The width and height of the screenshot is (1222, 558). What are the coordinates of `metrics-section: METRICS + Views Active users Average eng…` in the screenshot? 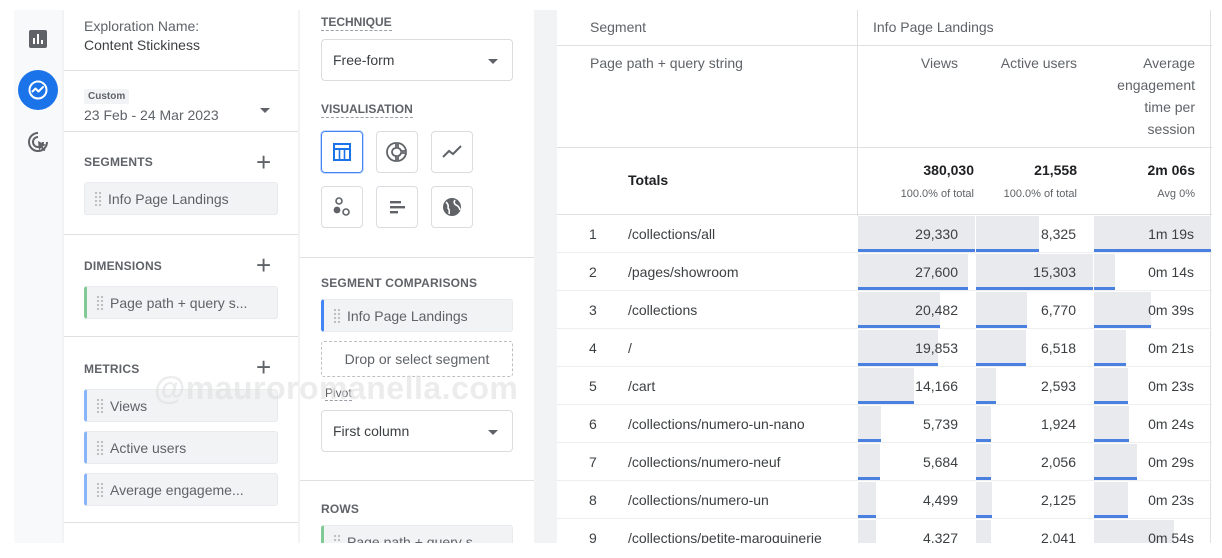 It's located at (181, 430).